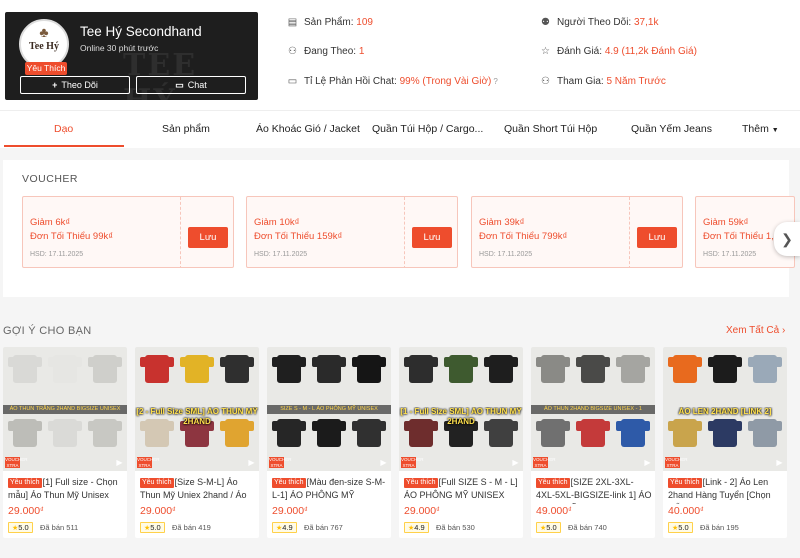  Describe the element at coordinates (156, 511) in the screenshot. I see `product-price-value: 29.000` at that location.